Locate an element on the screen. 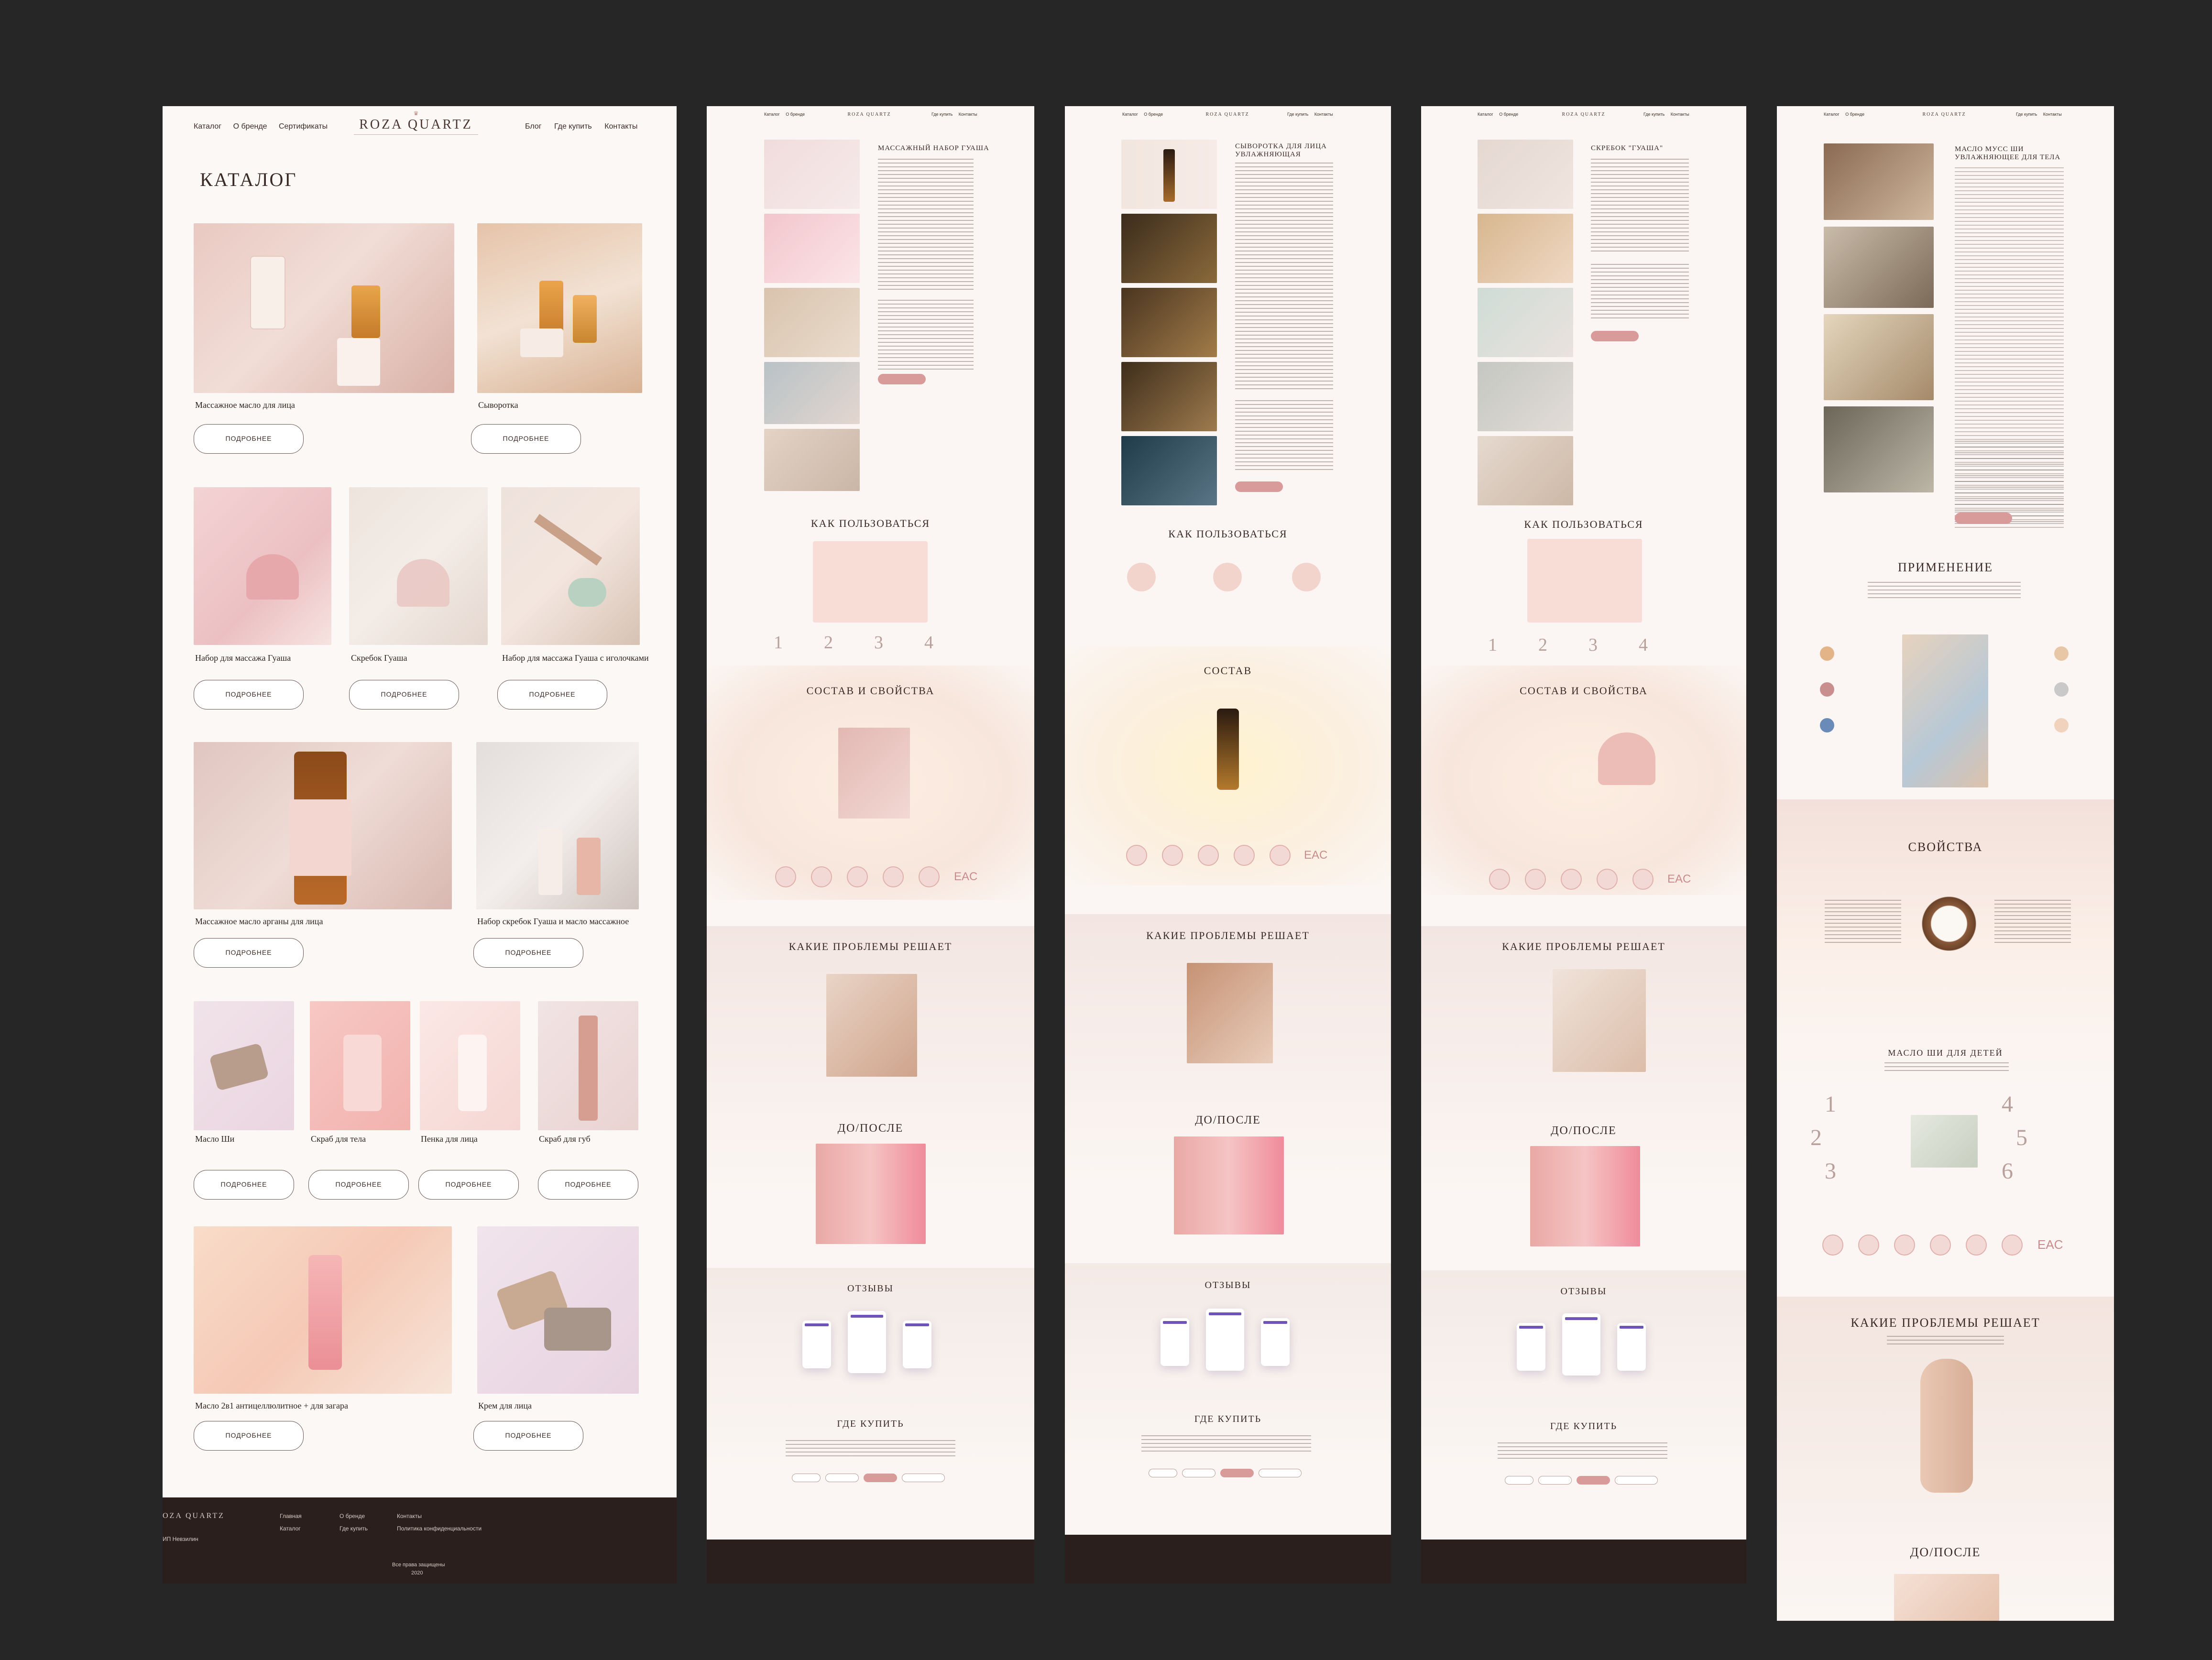 Image resolution: width=2212 pixels, height=1660 pixels. footer-link-privacy: Политика конфиденциальности is located at coordinates (439, 1529).